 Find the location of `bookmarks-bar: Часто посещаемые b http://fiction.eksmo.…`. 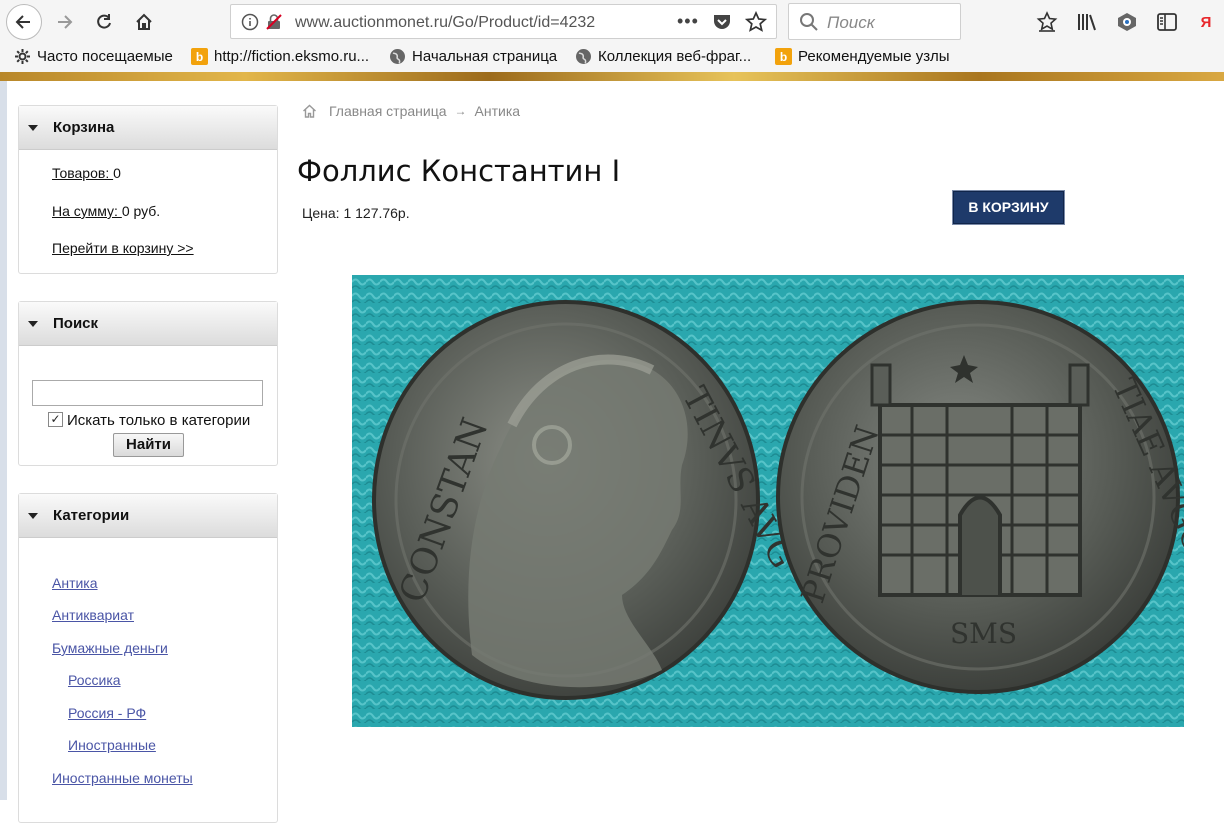

bookmarks-bar: Часто посещаемые b http://fiction.eksmo.… is located at coordinates (612, 58).